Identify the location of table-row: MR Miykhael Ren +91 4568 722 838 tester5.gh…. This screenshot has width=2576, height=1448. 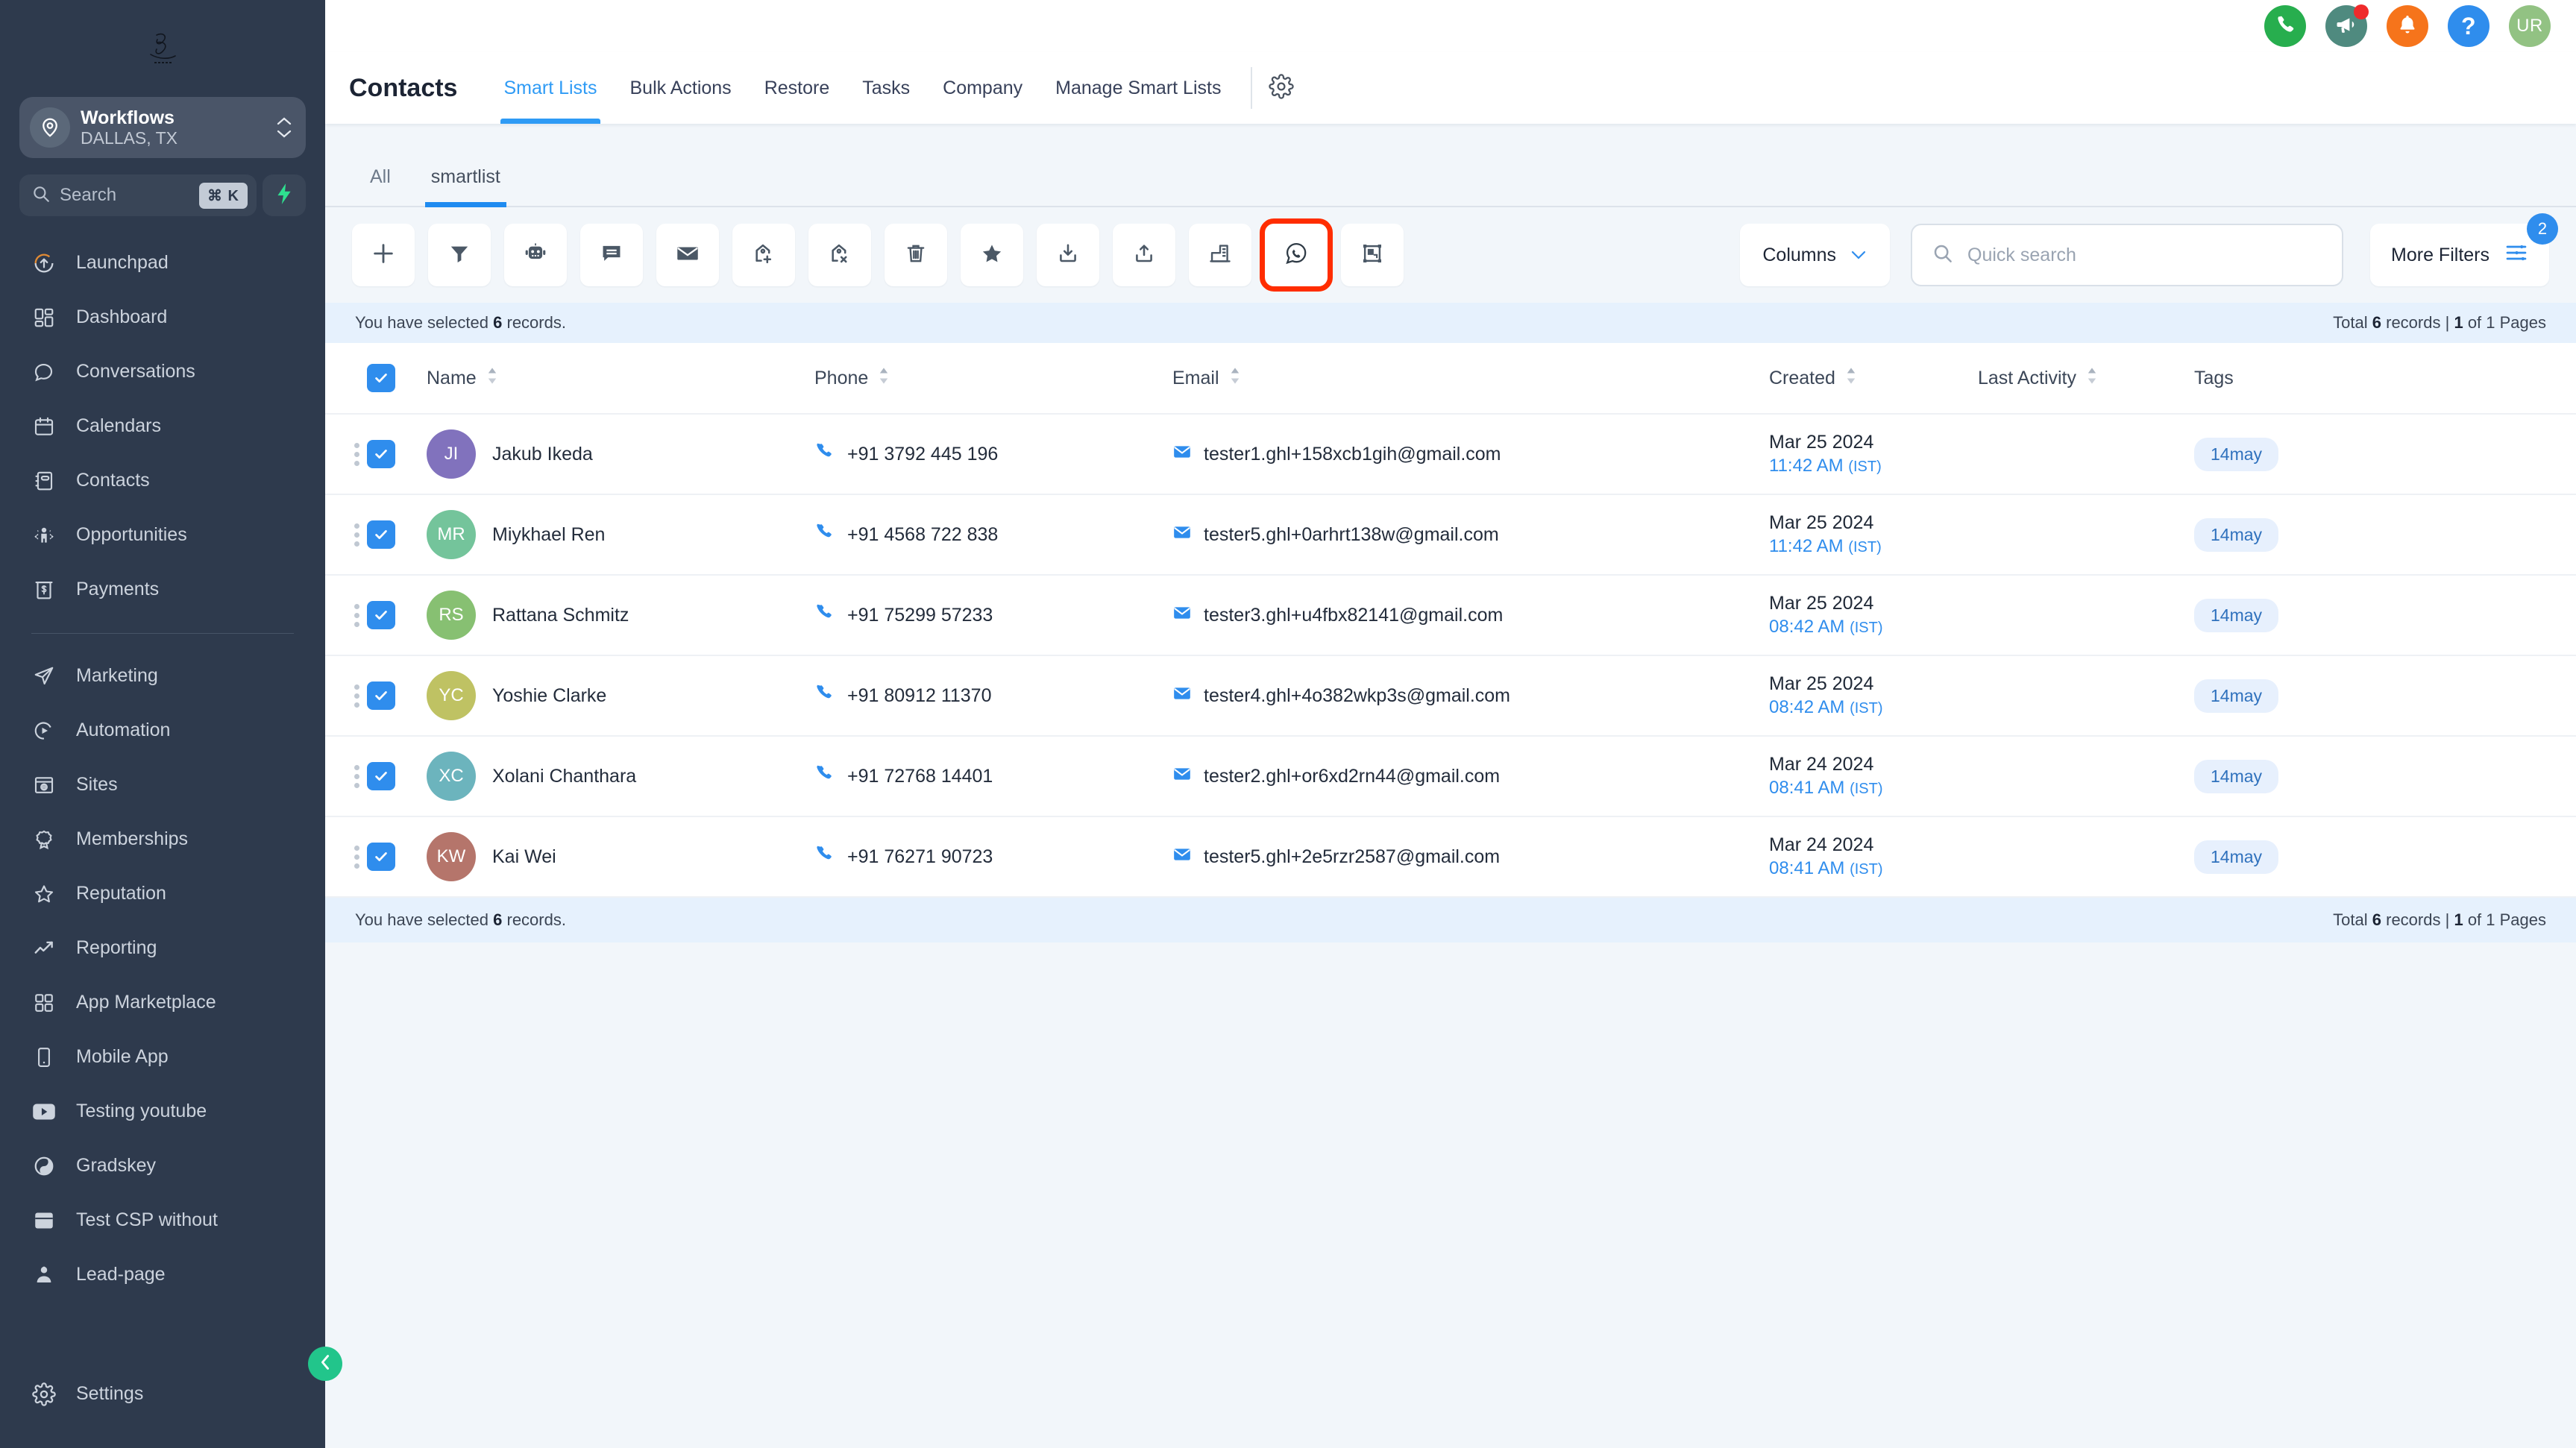
(1450, 535).